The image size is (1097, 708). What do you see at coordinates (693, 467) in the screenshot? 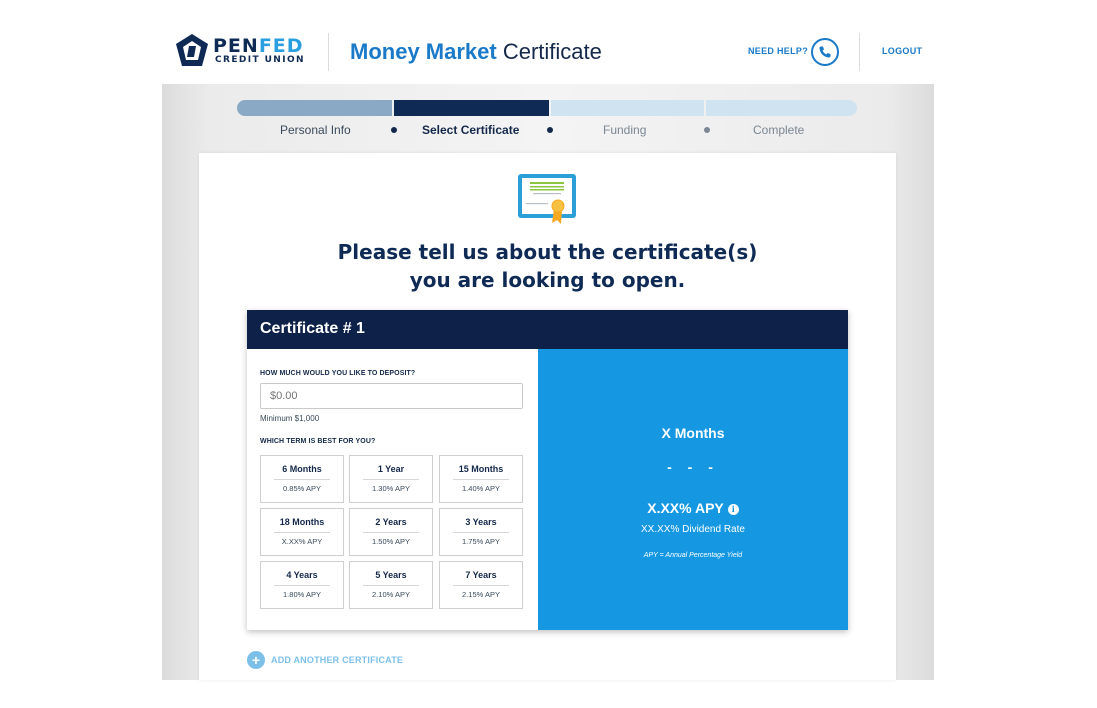
I see `summary-placeholder-dashes: - - -` at bounding box center [693, 467].